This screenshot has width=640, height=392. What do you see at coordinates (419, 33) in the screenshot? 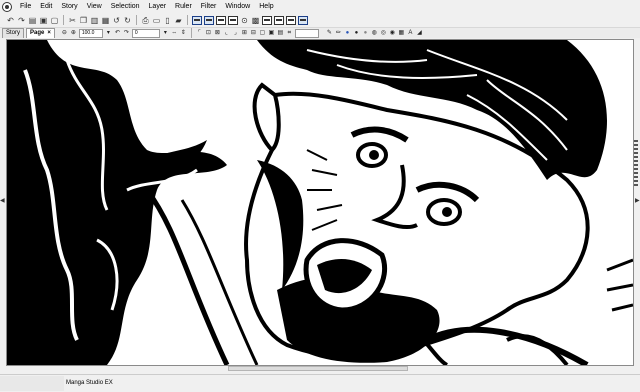
I see `ruler-tool-icon: ◢` at bounding box center [419, 33].